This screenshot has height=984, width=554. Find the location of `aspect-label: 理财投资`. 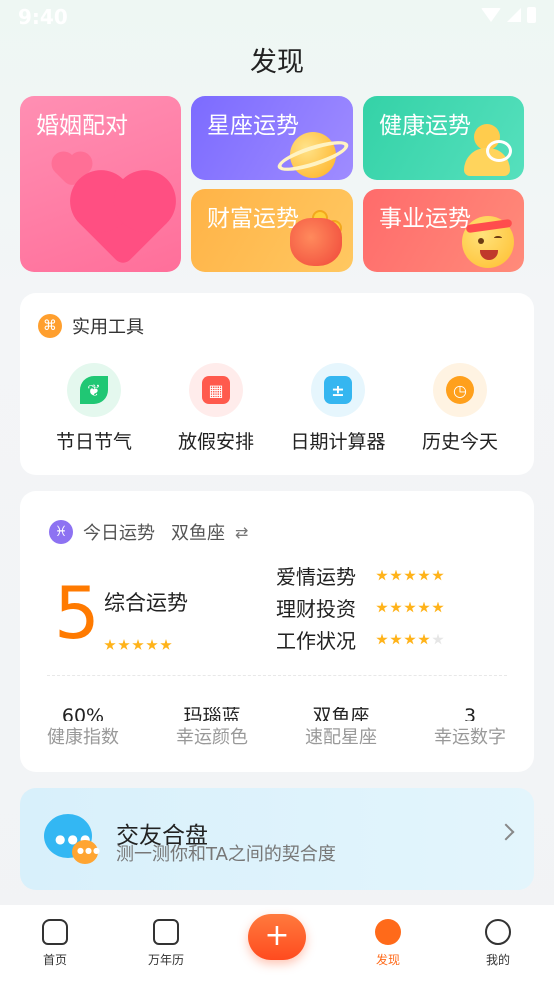

aspect-label: 理财投资 is located at coordinates (316, 609).